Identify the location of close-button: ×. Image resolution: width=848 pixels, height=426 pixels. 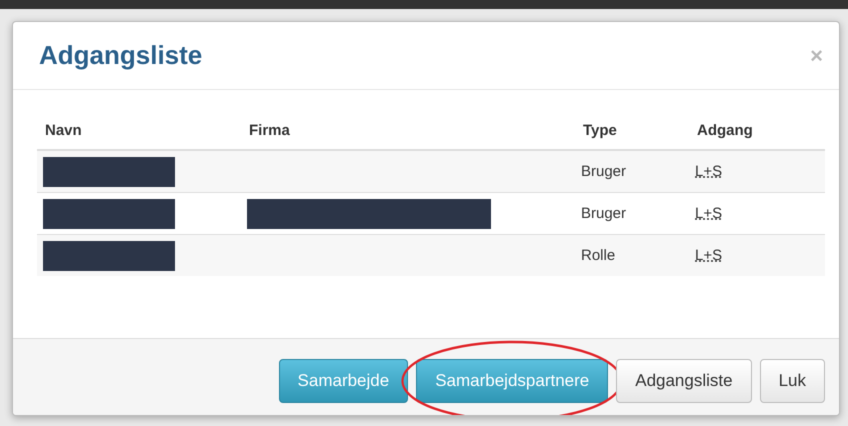
(816, 55).